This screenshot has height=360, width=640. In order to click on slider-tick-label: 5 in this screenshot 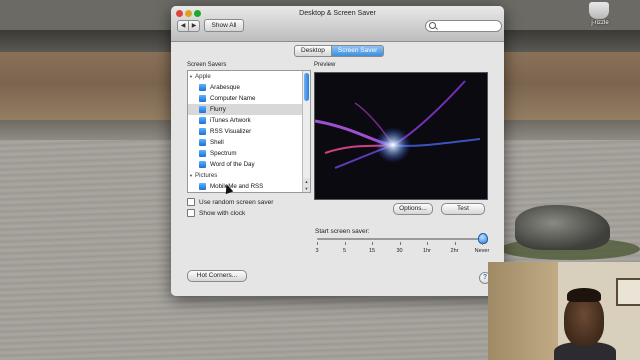, I will do `click(344, 251)`.